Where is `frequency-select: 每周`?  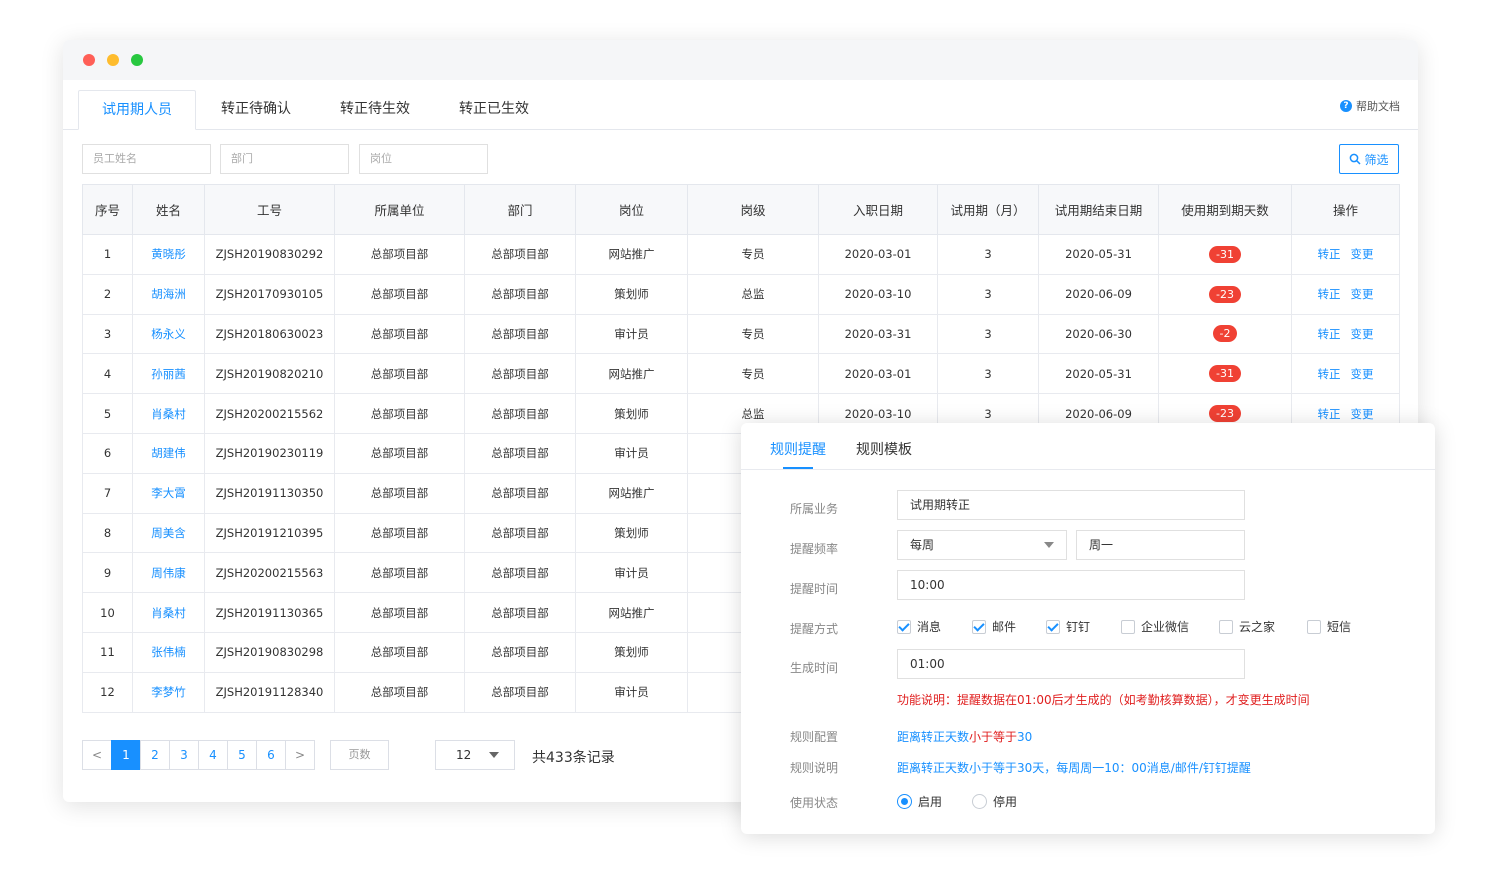 frequency-select: 每周 is located at coordinates (982, 545).